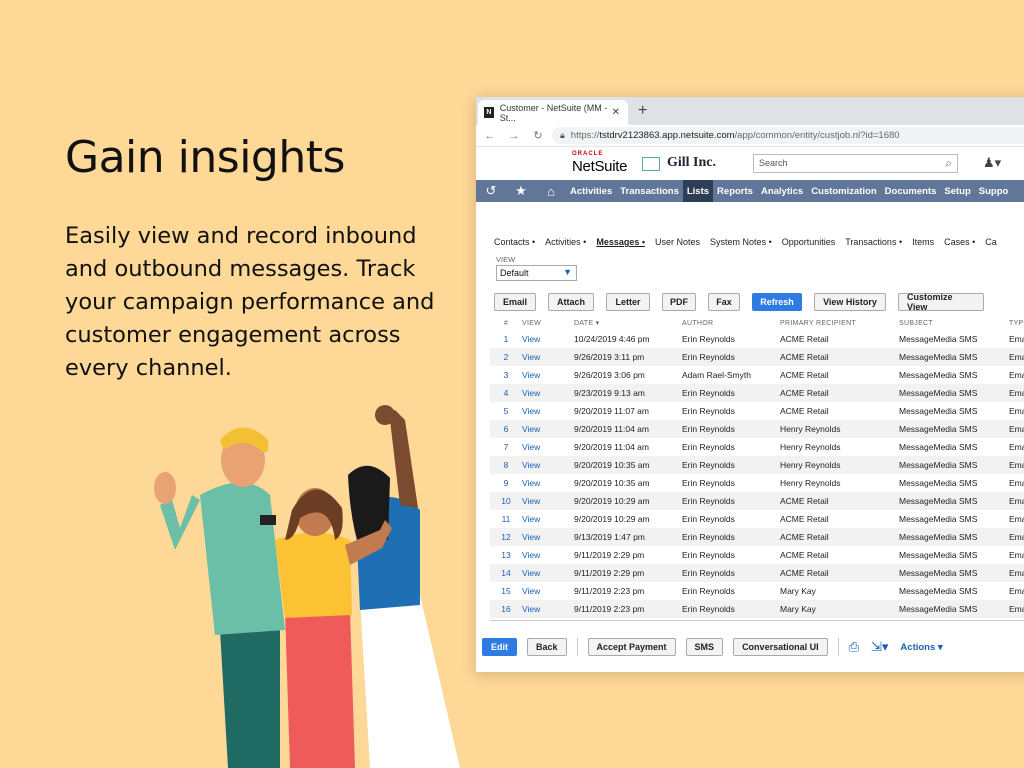  What do you see at coordinates (777, 302) in the screenshot?
I see `refresh-button: Refresh` at bounding box center [777, 302].